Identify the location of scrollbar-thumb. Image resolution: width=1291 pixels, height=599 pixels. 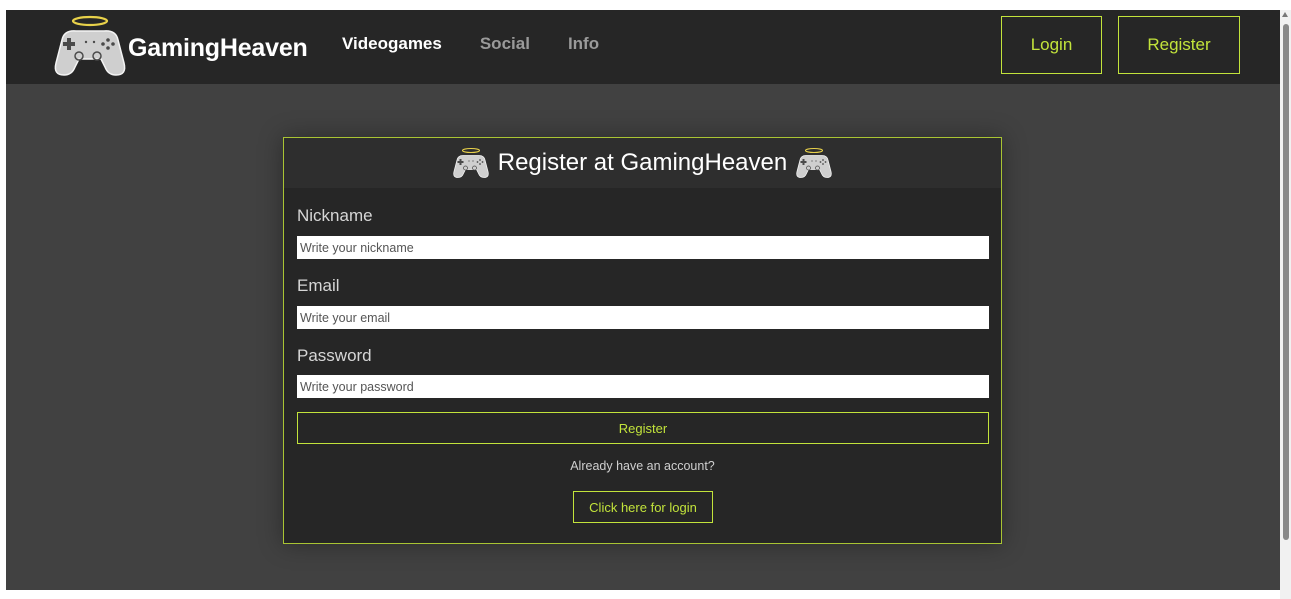
(1286, 282).